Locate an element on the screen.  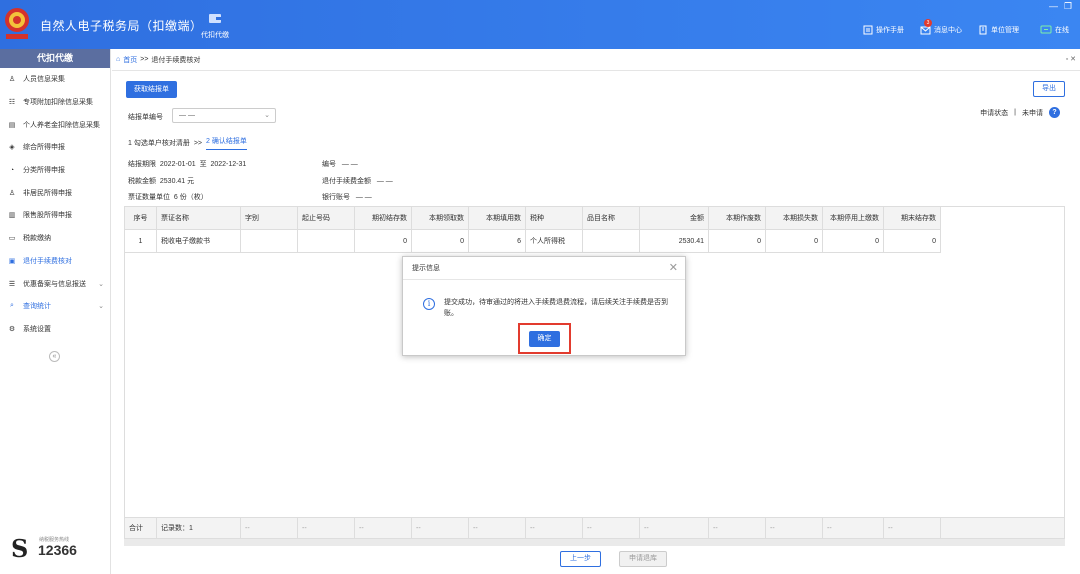
restore-icon: ❐ is located at coordinates (1068, 6).